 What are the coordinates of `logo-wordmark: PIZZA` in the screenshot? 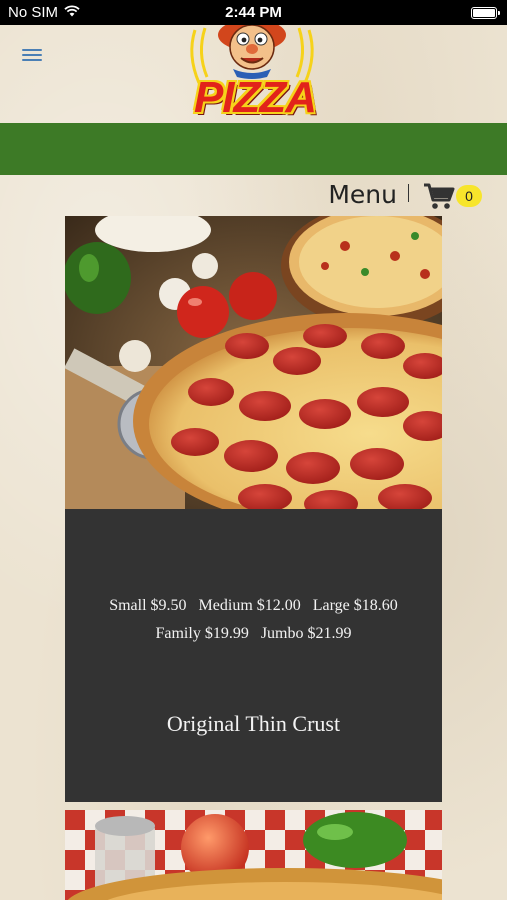 It's located at (255, 97).